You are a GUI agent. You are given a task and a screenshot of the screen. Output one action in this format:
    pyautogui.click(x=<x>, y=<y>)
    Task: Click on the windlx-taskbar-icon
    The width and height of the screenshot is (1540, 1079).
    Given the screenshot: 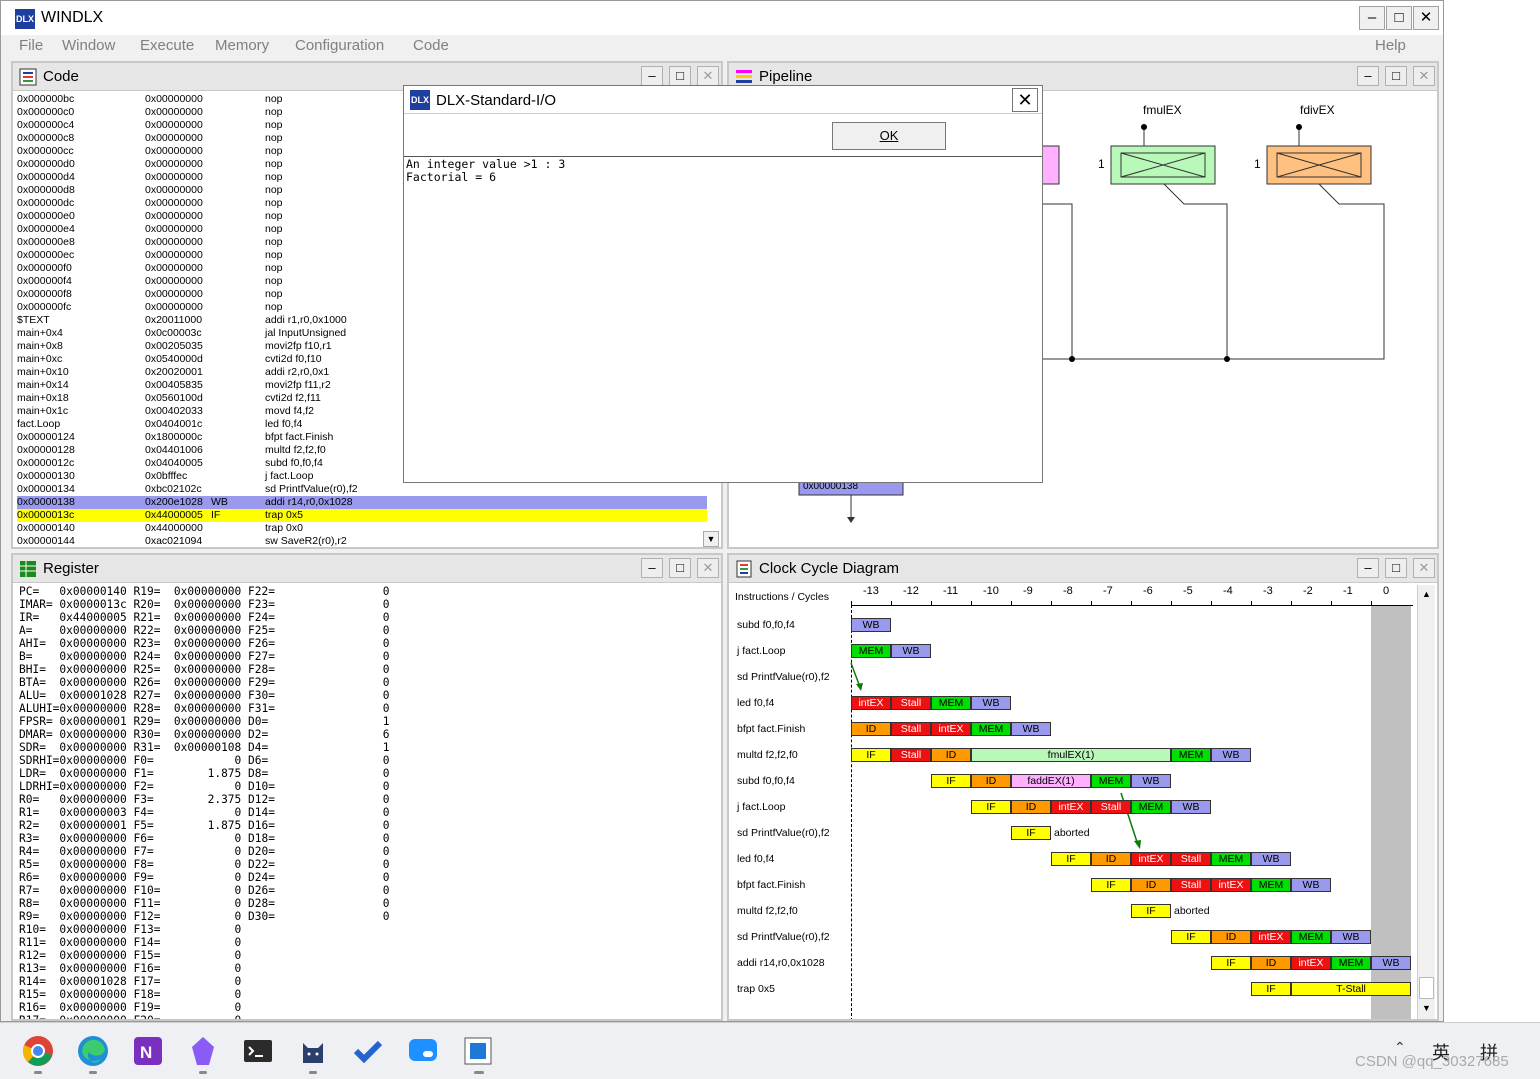 What is the action you would take?
    pyautogui.click(x=478, y=1051)
    